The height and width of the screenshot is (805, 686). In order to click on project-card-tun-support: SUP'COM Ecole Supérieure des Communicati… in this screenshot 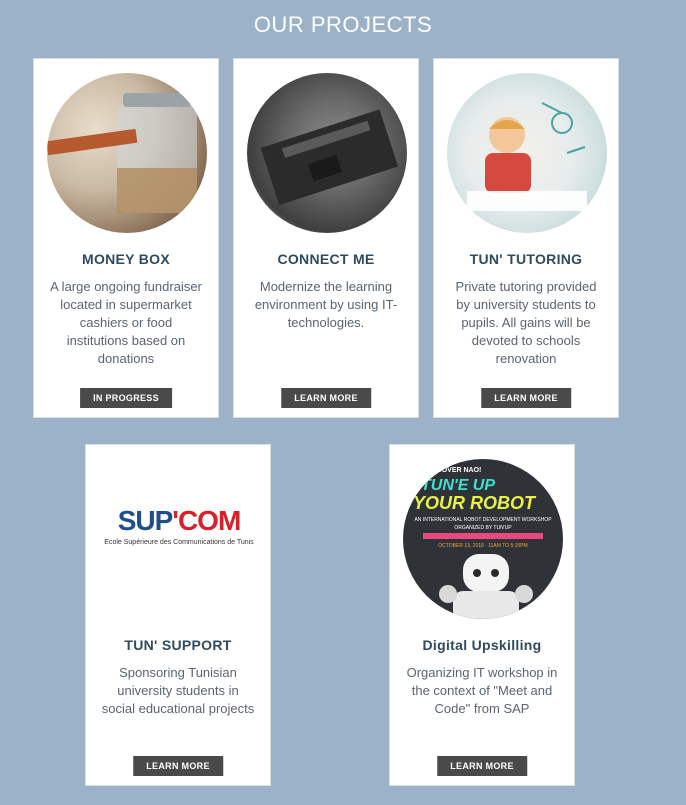, I will do `click(178, 615)`.